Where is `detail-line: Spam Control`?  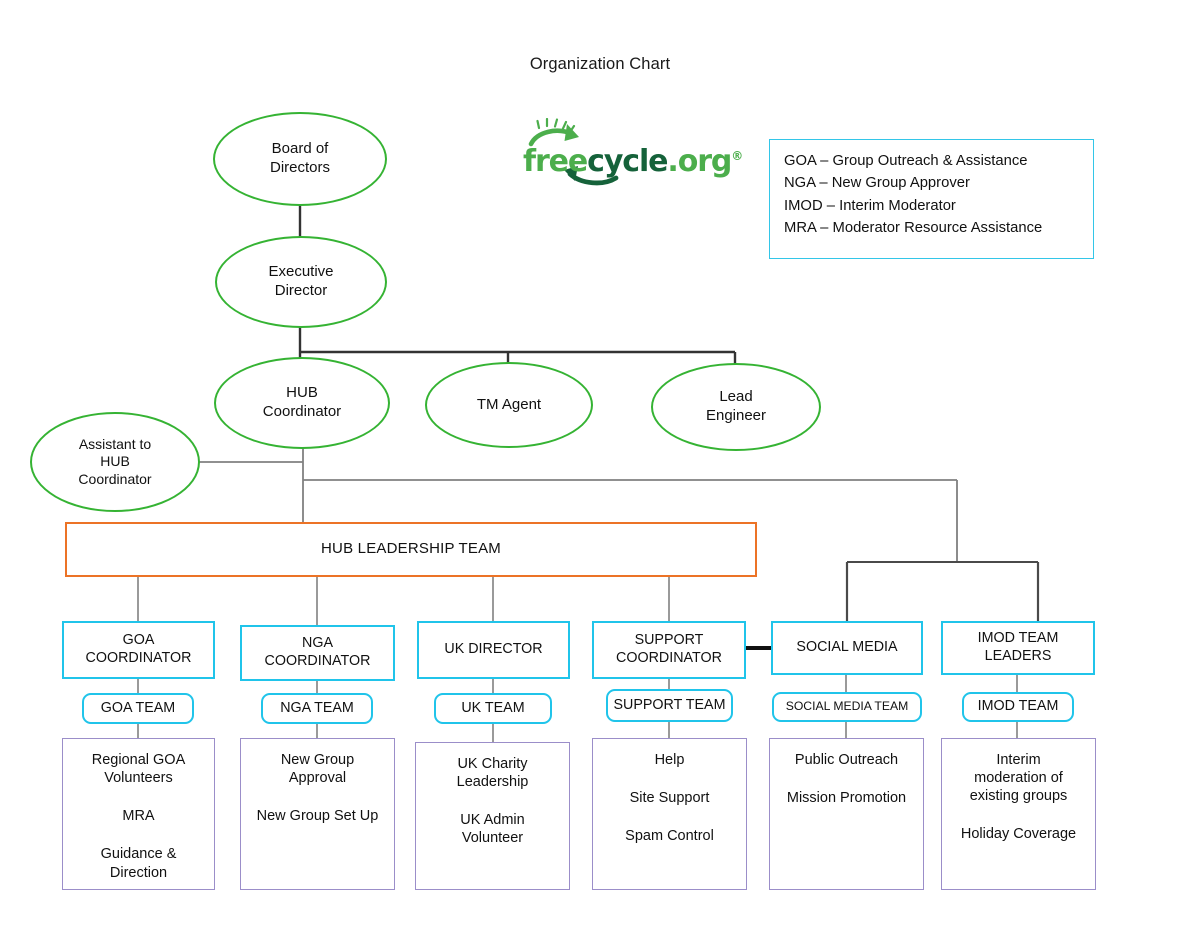
detail-line: Spam Control is located at coordinates (669, 836).